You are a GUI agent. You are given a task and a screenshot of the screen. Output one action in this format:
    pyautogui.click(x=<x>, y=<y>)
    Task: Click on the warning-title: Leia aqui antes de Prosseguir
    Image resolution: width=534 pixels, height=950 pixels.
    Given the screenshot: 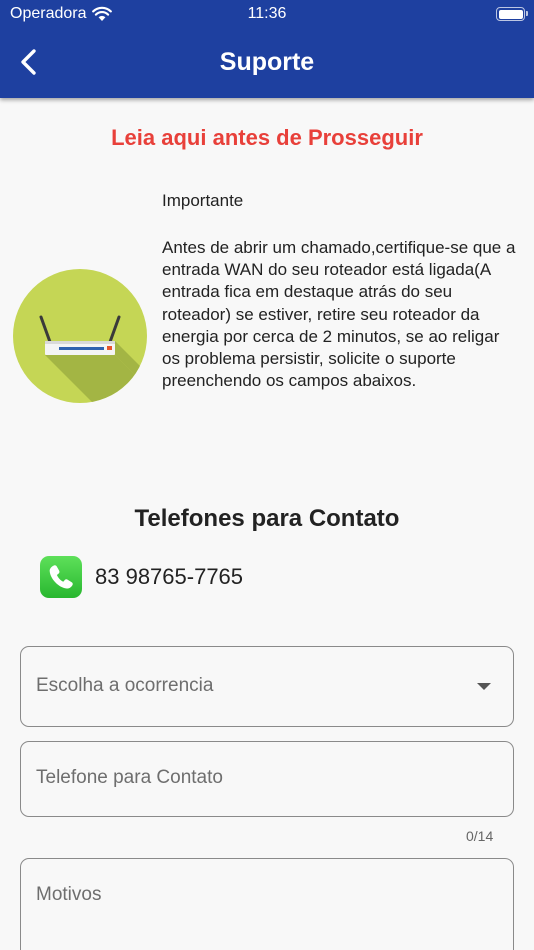 What is the action you would take?
    pyautogui.click(x=267, y=137)
    